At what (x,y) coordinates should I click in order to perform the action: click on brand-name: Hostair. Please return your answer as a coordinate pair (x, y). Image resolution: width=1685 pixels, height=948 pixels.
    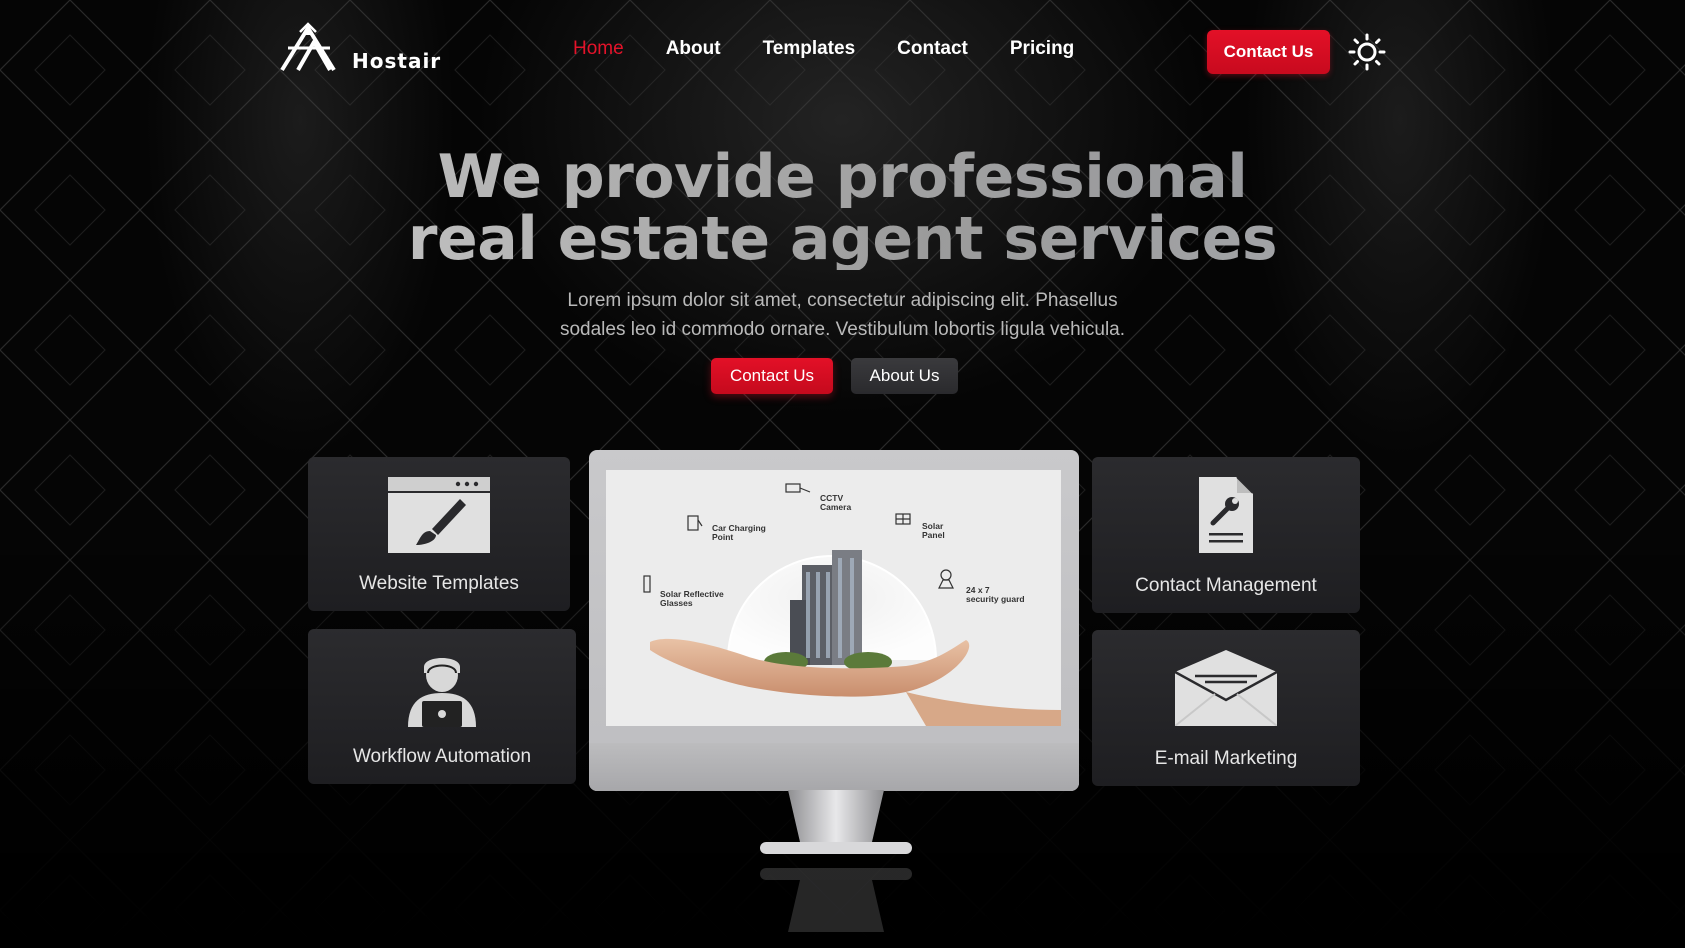
    Looking at the image, I should click on (397, 61).